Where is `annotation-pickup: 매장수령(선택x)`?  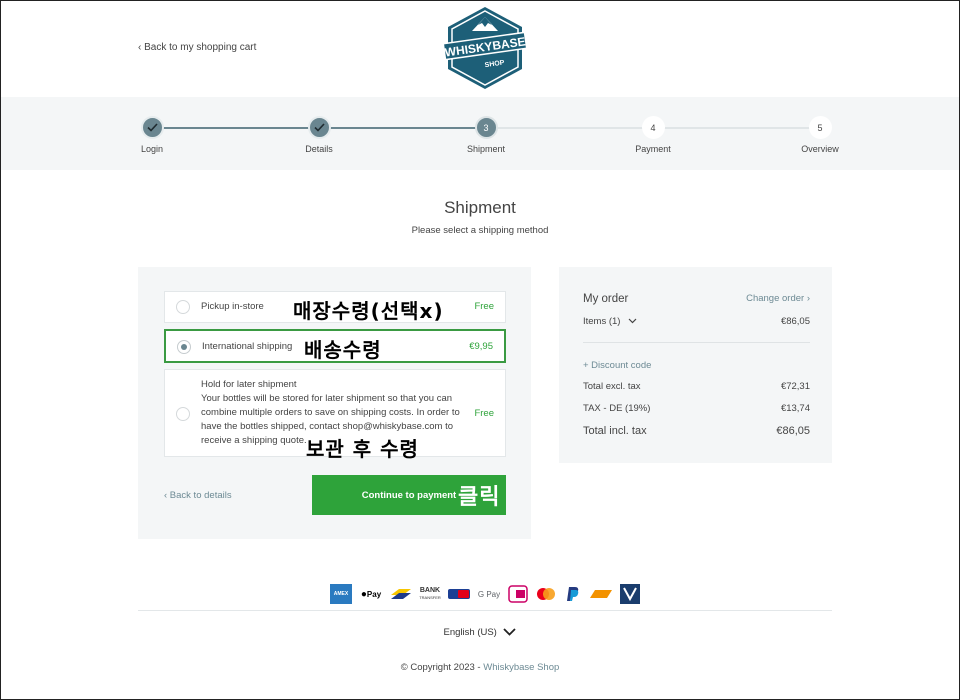
annotation-pickup: 매장수령(선택x) is located at coordinates (368, 311).